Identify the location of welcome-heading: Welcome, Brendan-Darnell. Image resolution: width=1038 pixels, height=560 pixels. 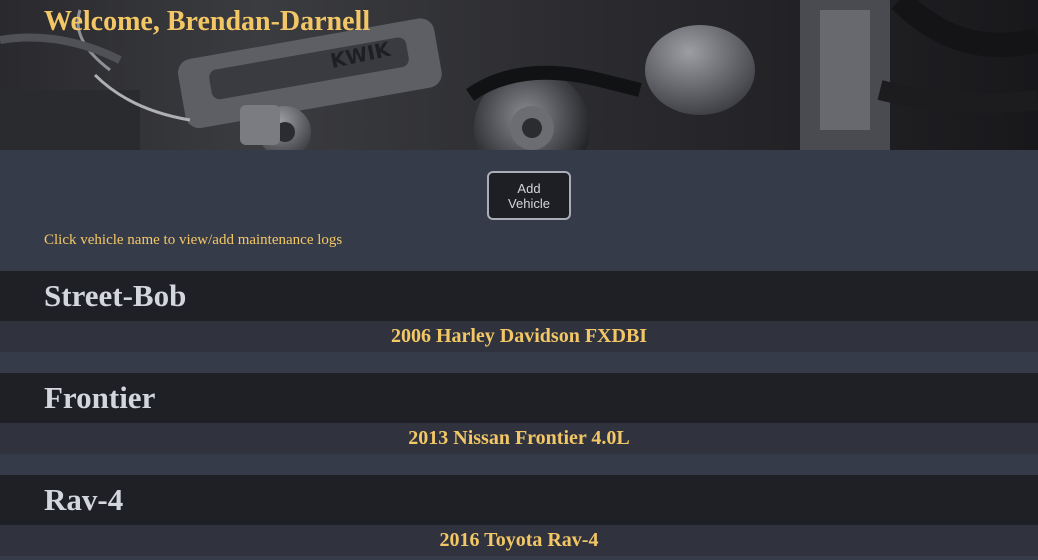
(207, 22).